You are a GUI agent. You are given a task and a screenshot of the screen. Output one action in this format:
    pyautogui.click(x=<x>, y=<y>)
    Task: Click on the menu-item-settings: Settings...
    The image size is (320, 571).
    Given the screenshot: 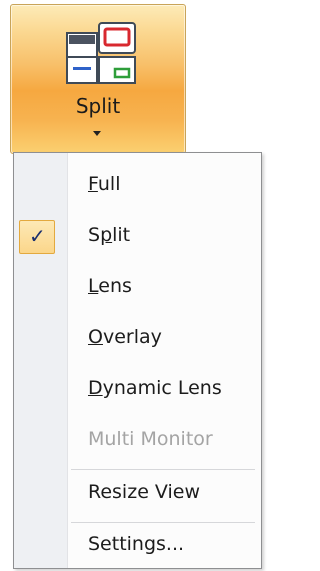 What is the action you would take?
    pyautogui.click(x=137, y=547)
    